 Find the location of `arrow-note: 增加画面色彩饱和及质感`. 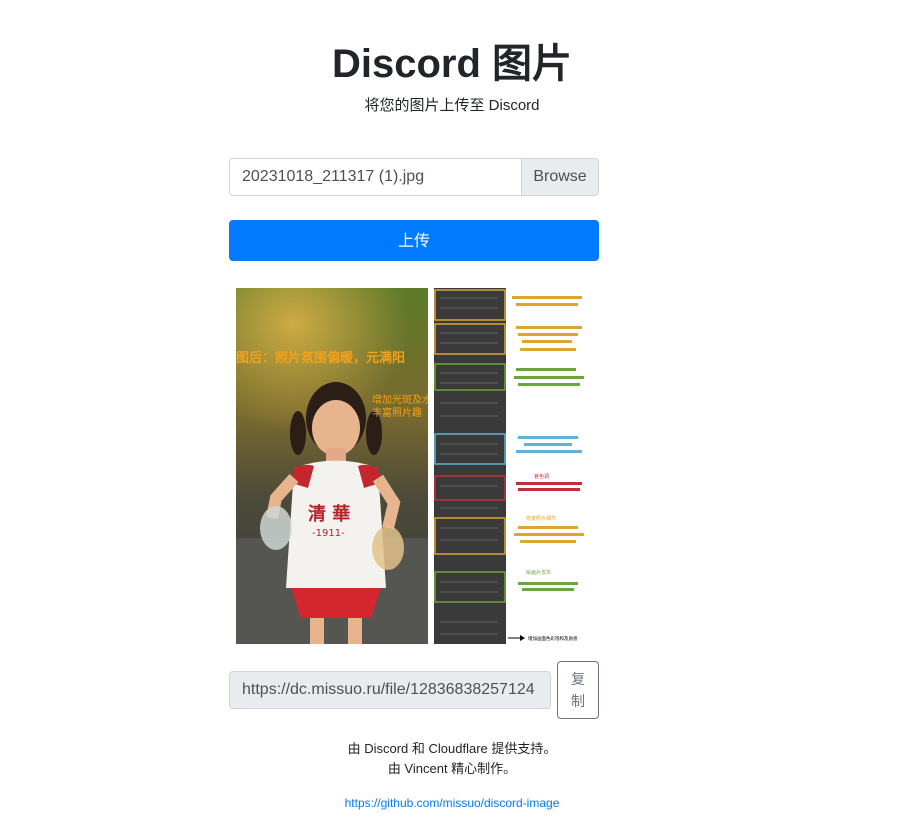

arrow-note: 增加画面色彩饱和及质感 is located at coordinates (553, 638).